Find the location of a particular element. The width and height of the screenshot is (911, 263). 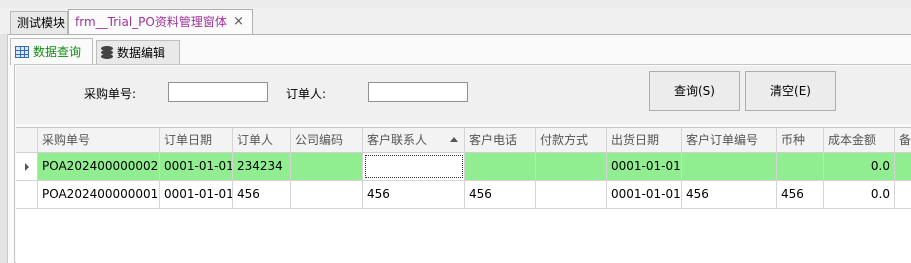

table-cell-focused is located at coordinates (414, 166).